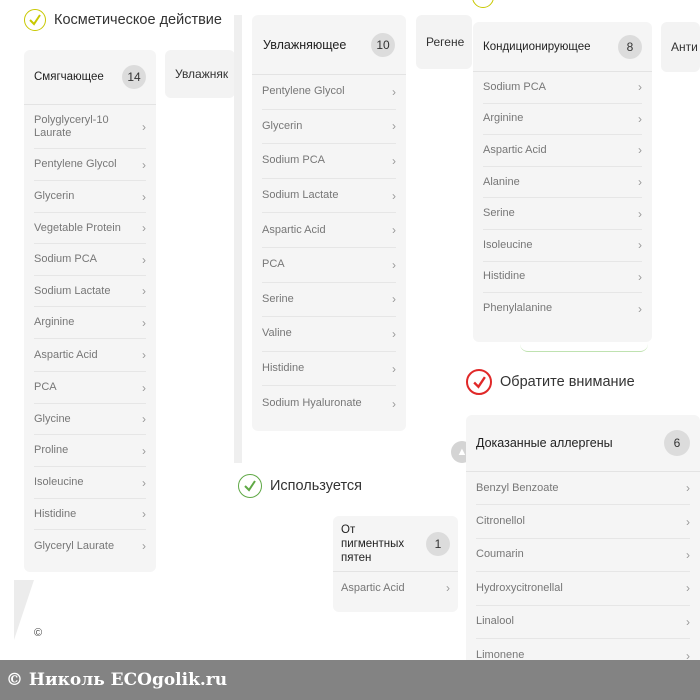 Image resolution: width=700 pixels, height=700 pixels. I want to click on ingredient-label: Benzyl Benzoate, so click(517, 487).